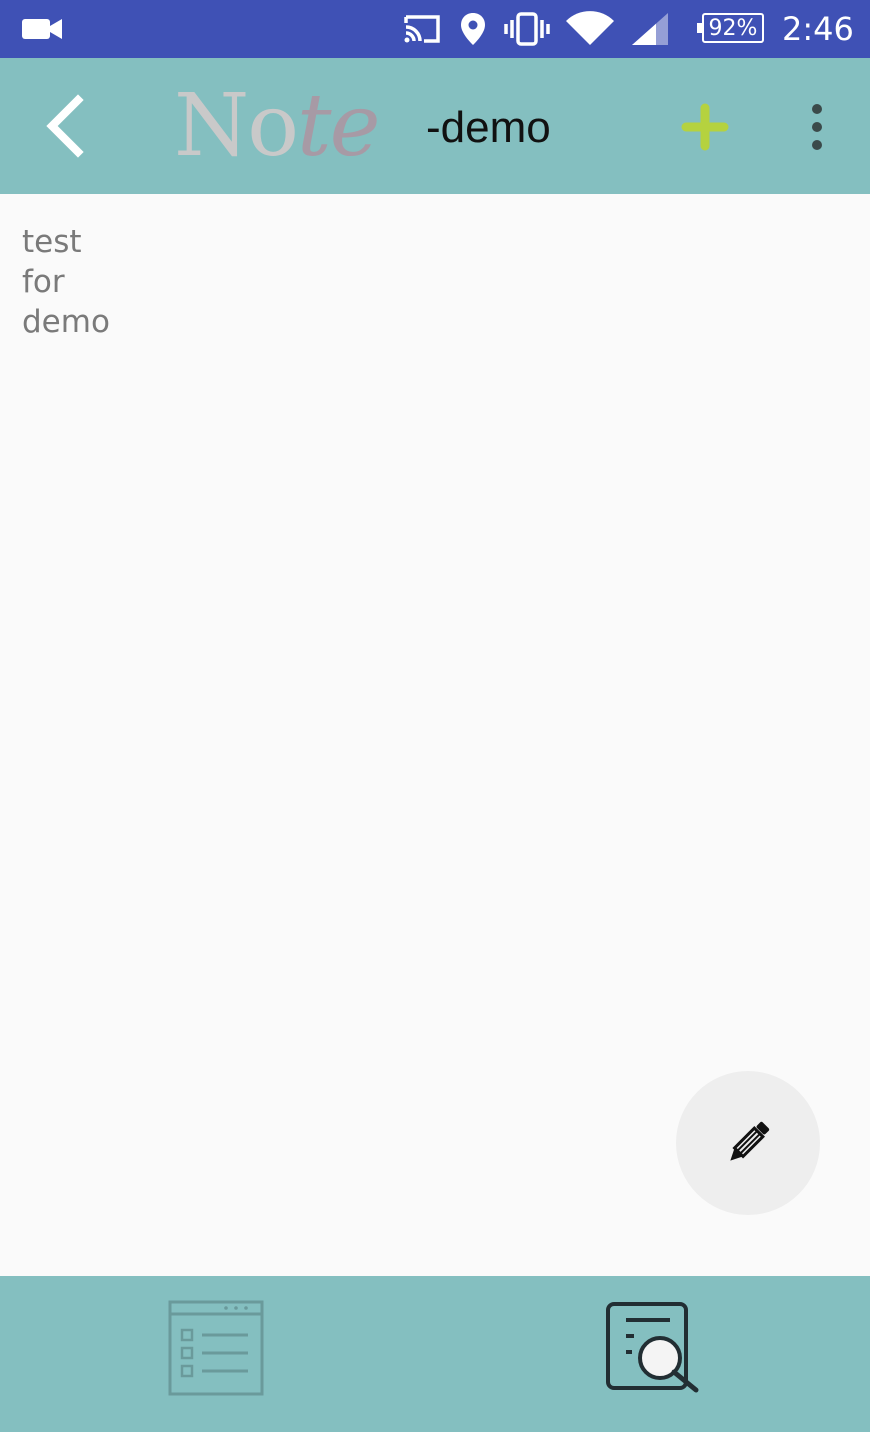  I want to click on search-document-icon, so click(652, 1347).